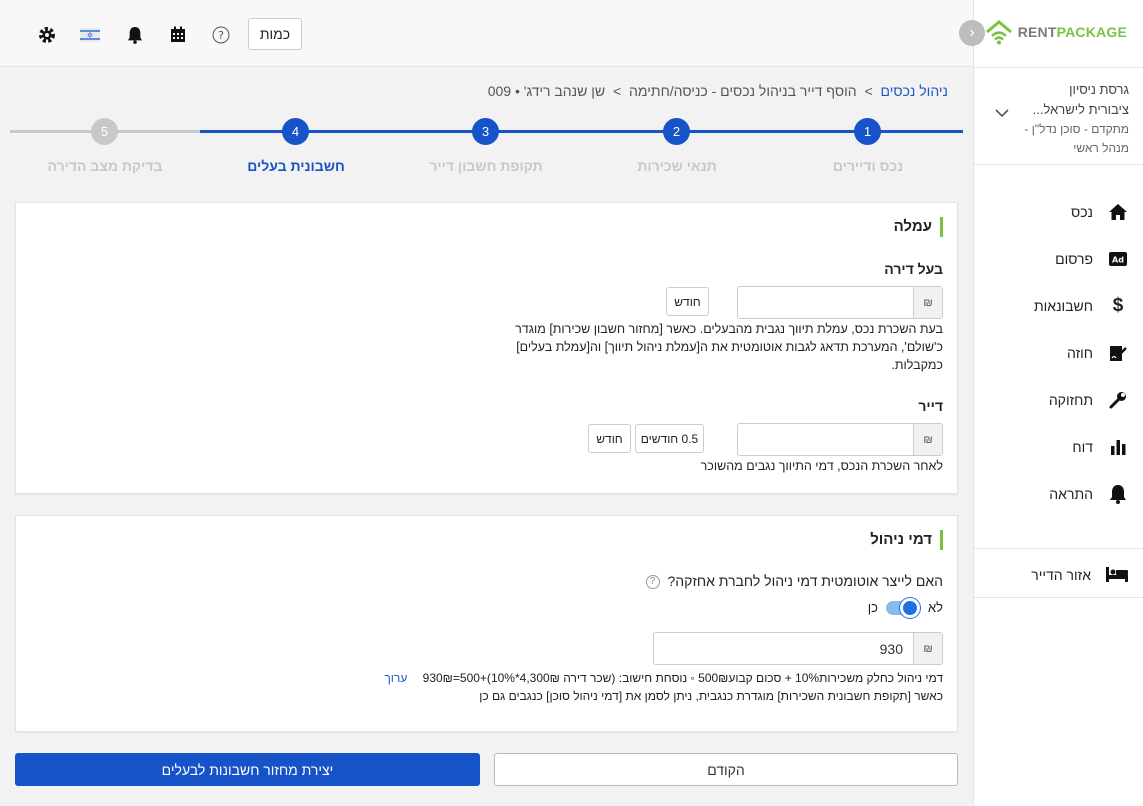 The height and width of the screenshot is (806, 1143). I want to click on tenant-zone-label: אזור הדייר, so click(1061, 575).